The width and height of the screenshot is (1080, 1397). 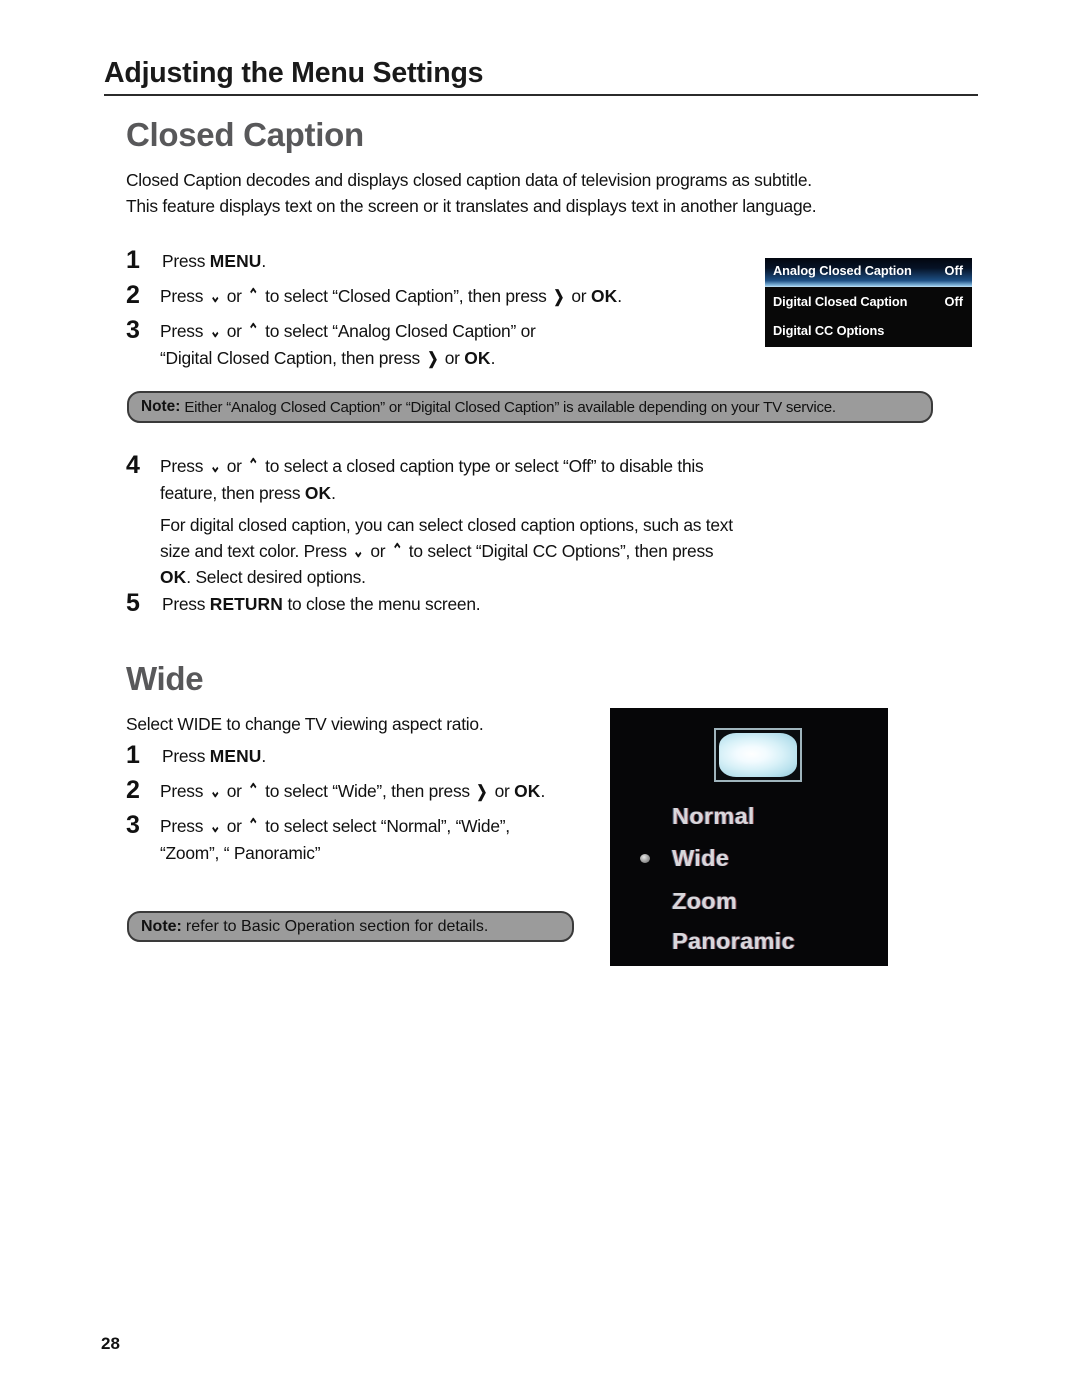 What do you see at coordinates (246, 604) in the screenshot?
I see `key-return: RETURN` at bounding box center [246, 604].